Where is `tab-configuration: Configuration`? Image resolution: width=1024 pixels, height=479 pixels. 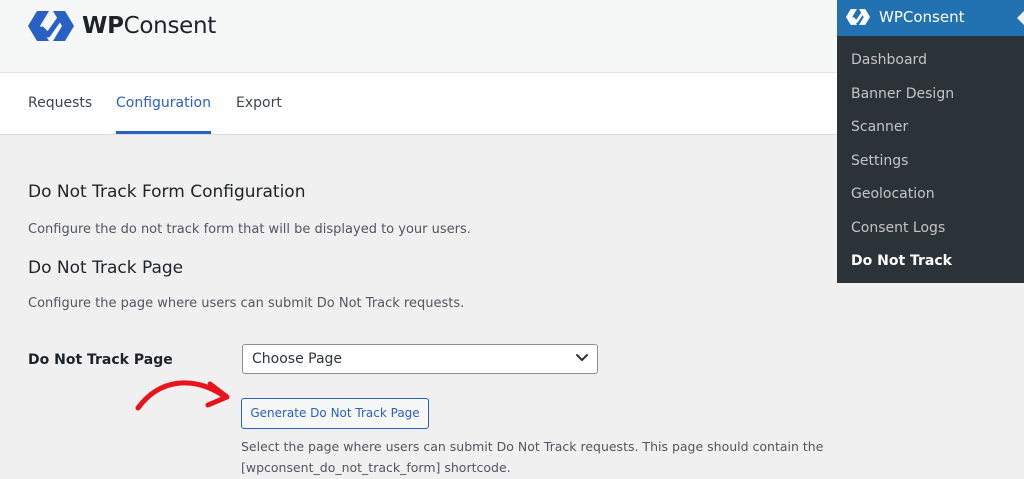 tab-configuration: Configuration is located at coordinates (163, 103).